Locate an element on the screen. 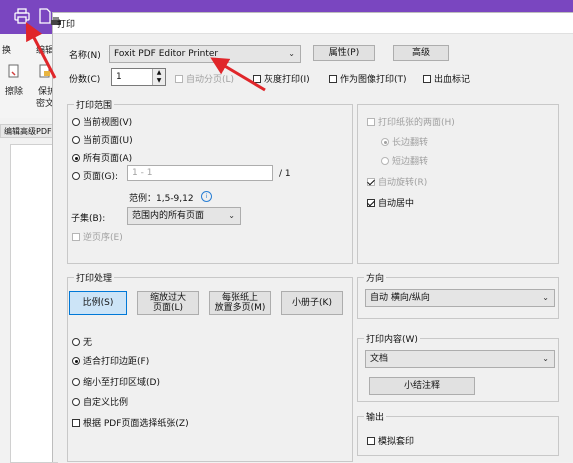 The height and width of the screenshot is (463, 573). all-pages-radio: 所有页面(A) is located at coordinates (102, 157).